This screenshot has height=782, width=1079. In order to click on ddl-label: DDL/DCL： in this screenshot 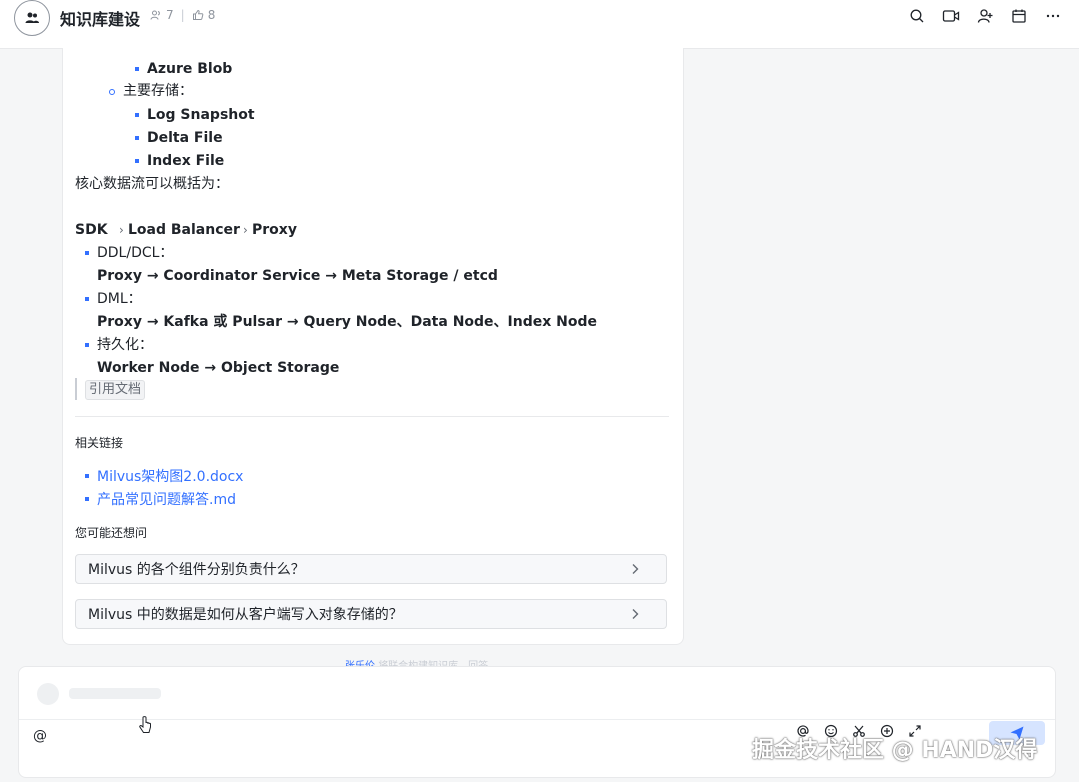, I will do `click(135, 253)`.